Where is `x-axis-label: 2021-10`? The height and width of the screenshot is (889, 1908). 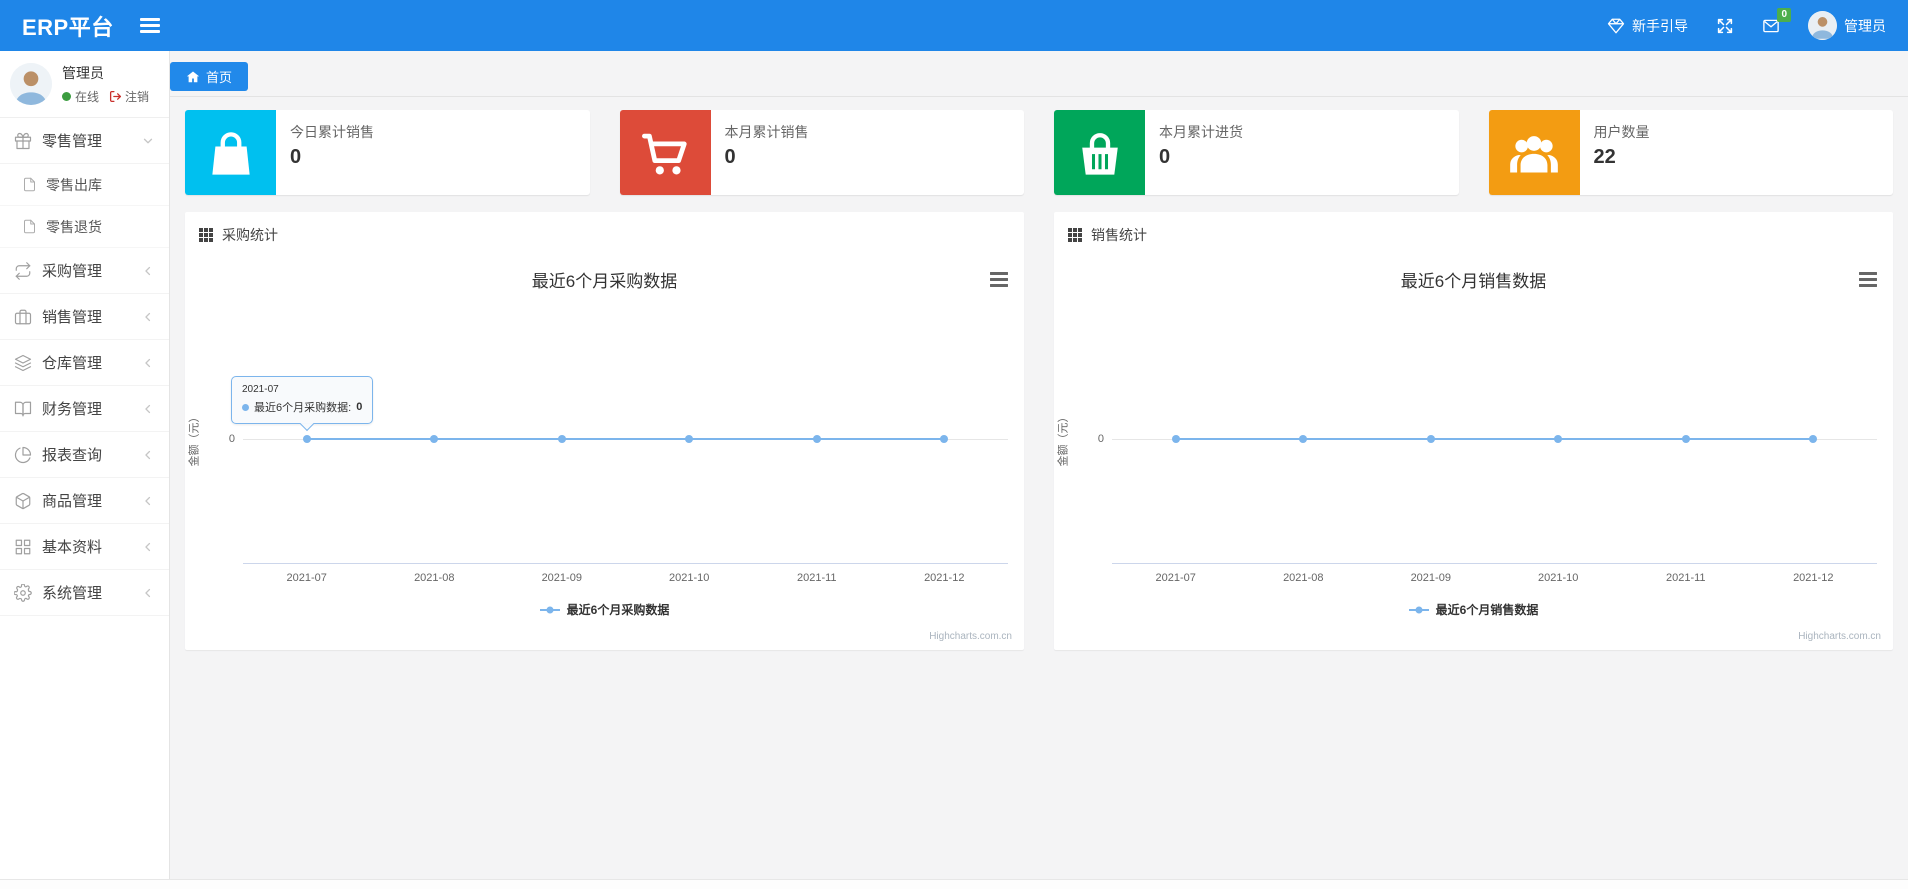
x-axis-label: 2021-10 is located at coordinates (1558, 578).